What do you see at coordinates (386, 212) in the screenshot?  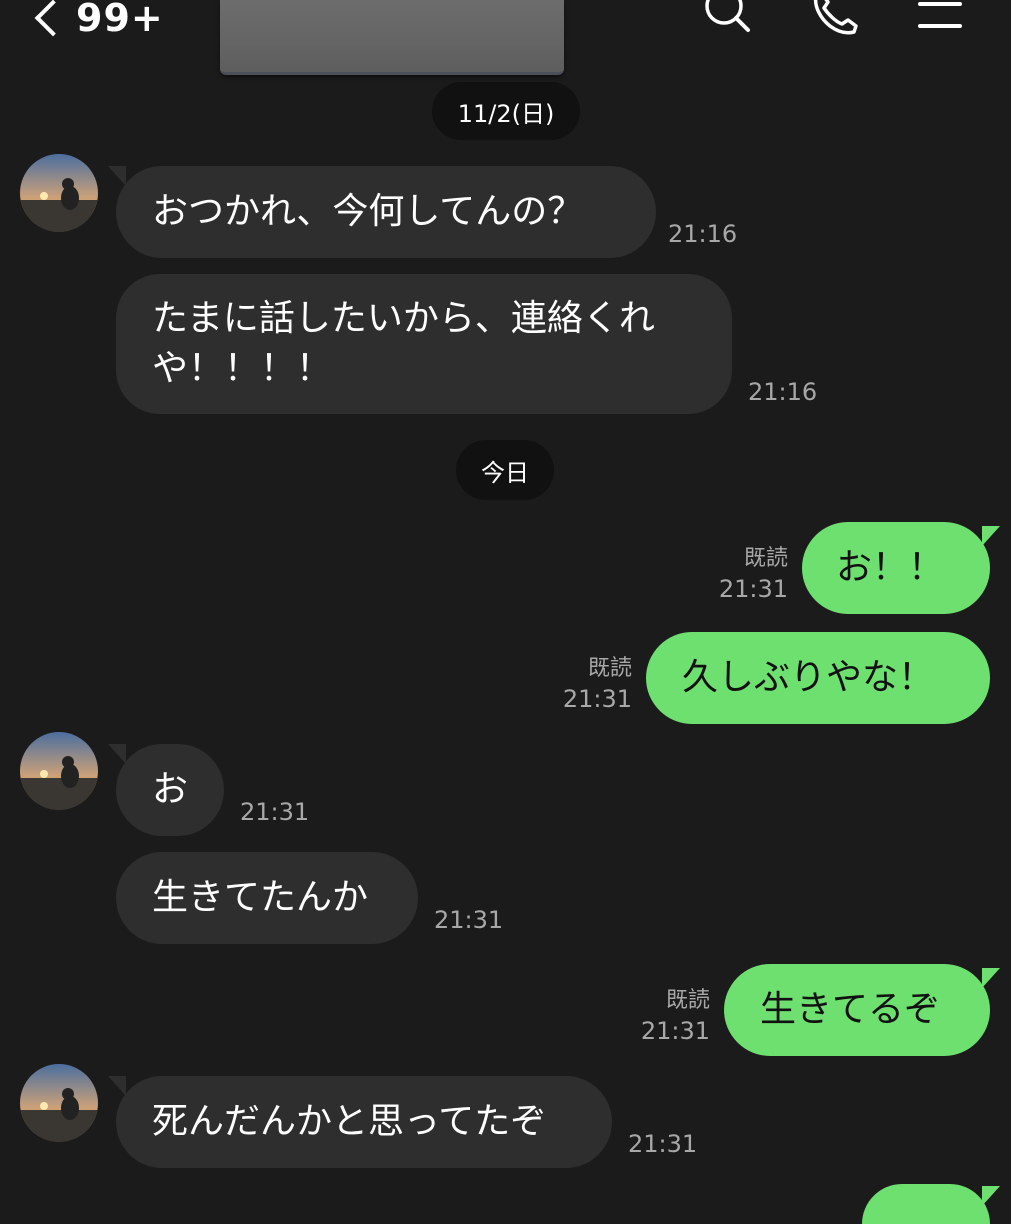 I see `message-bubble: おつかれ、今何してんの？` at bounding box center [386, 212].